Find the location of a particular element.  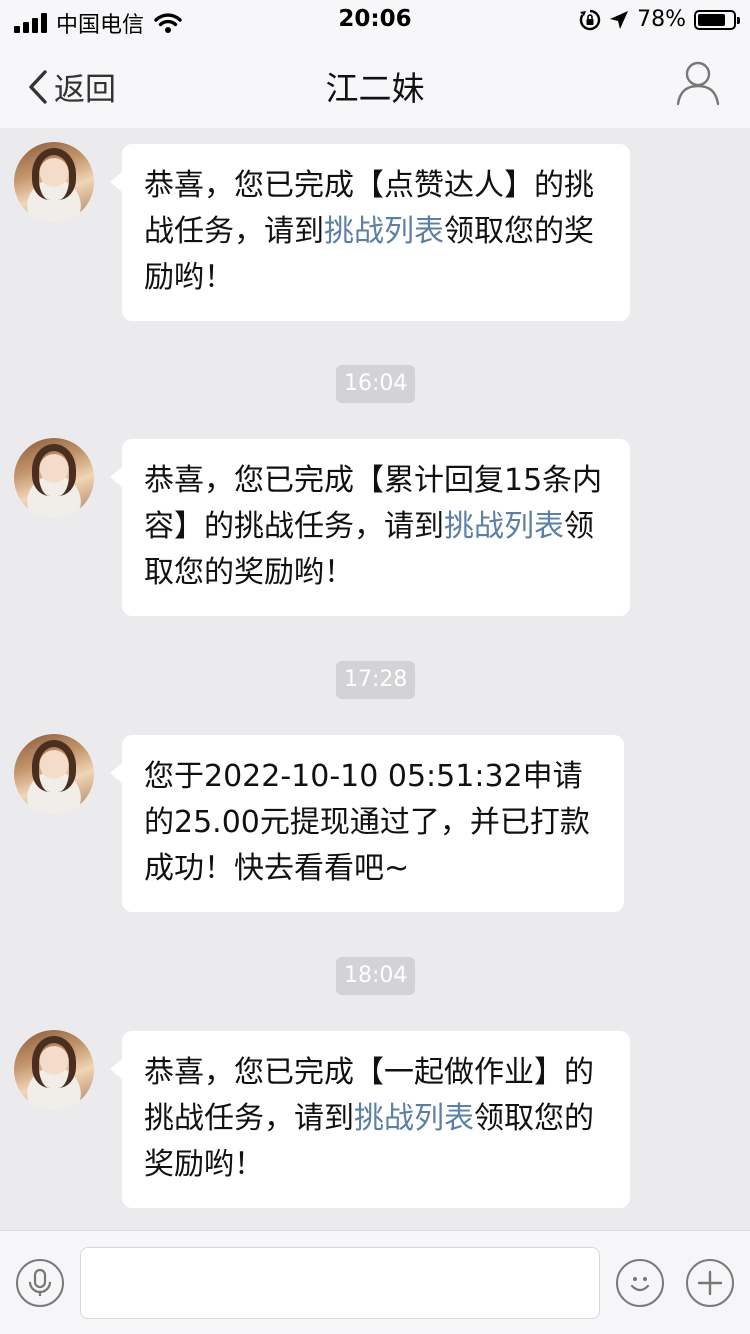

message-bubble: 恭喜，您已完成【累计回复15条内容】的挑战任务，请到挑战列表领取您的奖励哟！ is located at coordinates (370, 527).